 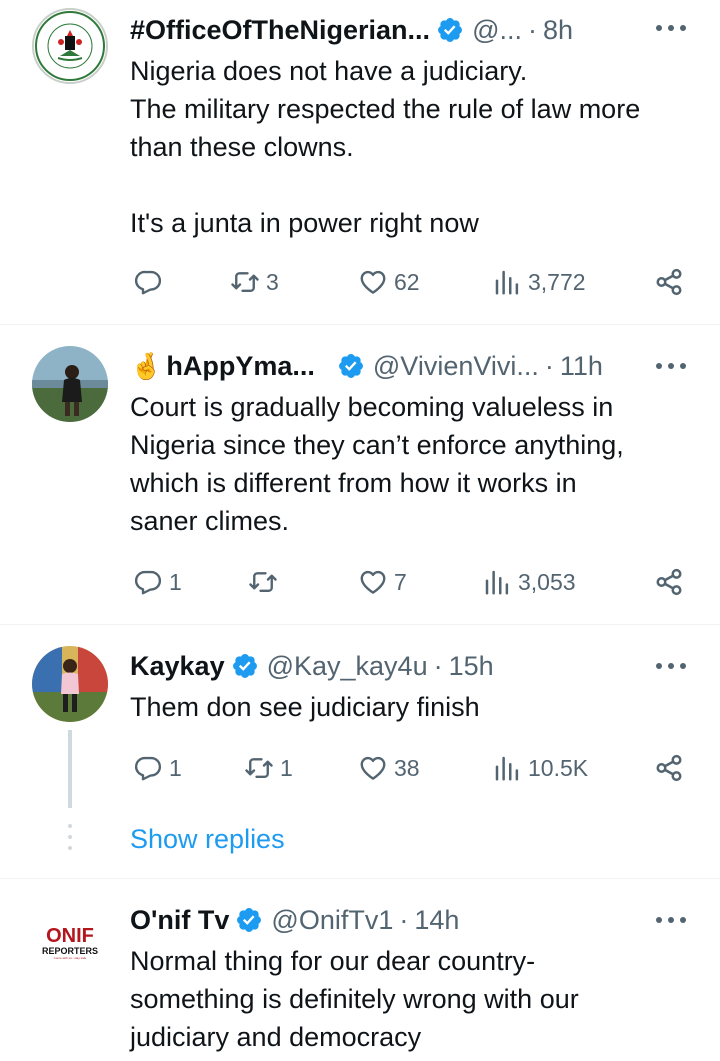 I want to click on tweet-text-line: Normal thing for our dear country-, so click(x=333, y=961).